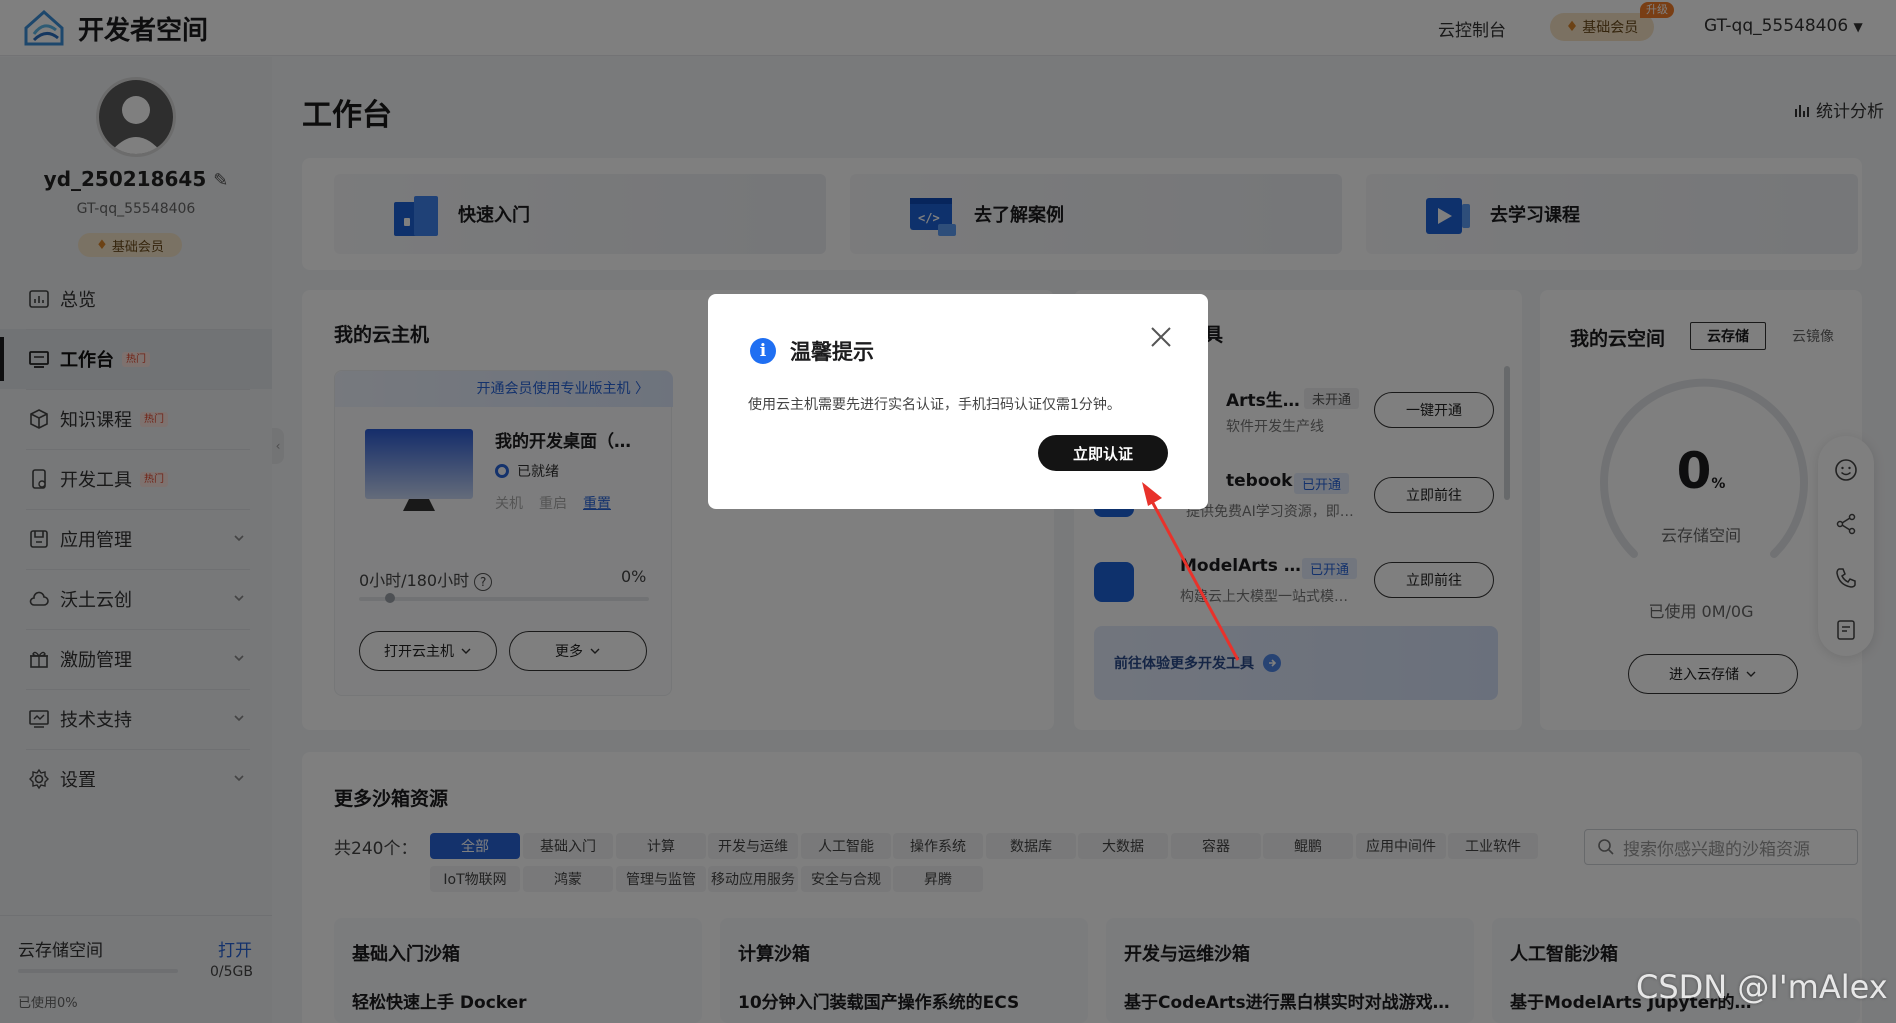 The height and width of the screenshot is (1023, 1896). What do you see at coordinates (1103, 453) in the screenshot?
I see `verify-now-button: 立即认证` at bounding box center [1103, 453].